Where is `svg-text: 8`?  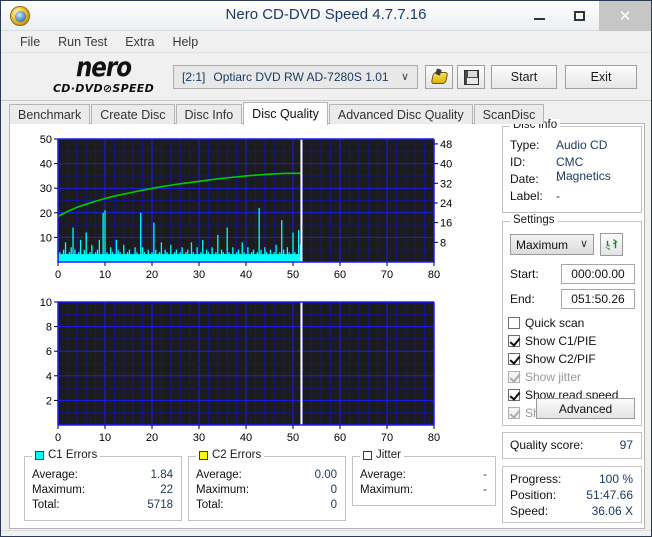
svg-text: 8 is located at coordinates (443, 243).